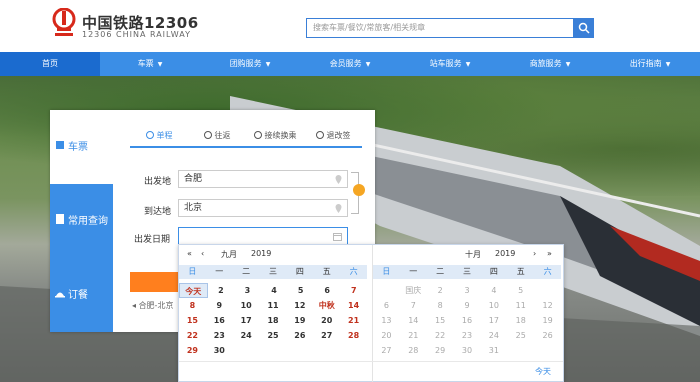 The height and width of the screenshot is (382, 700). I want to click on weekday-label: 五, so click(520, 271).